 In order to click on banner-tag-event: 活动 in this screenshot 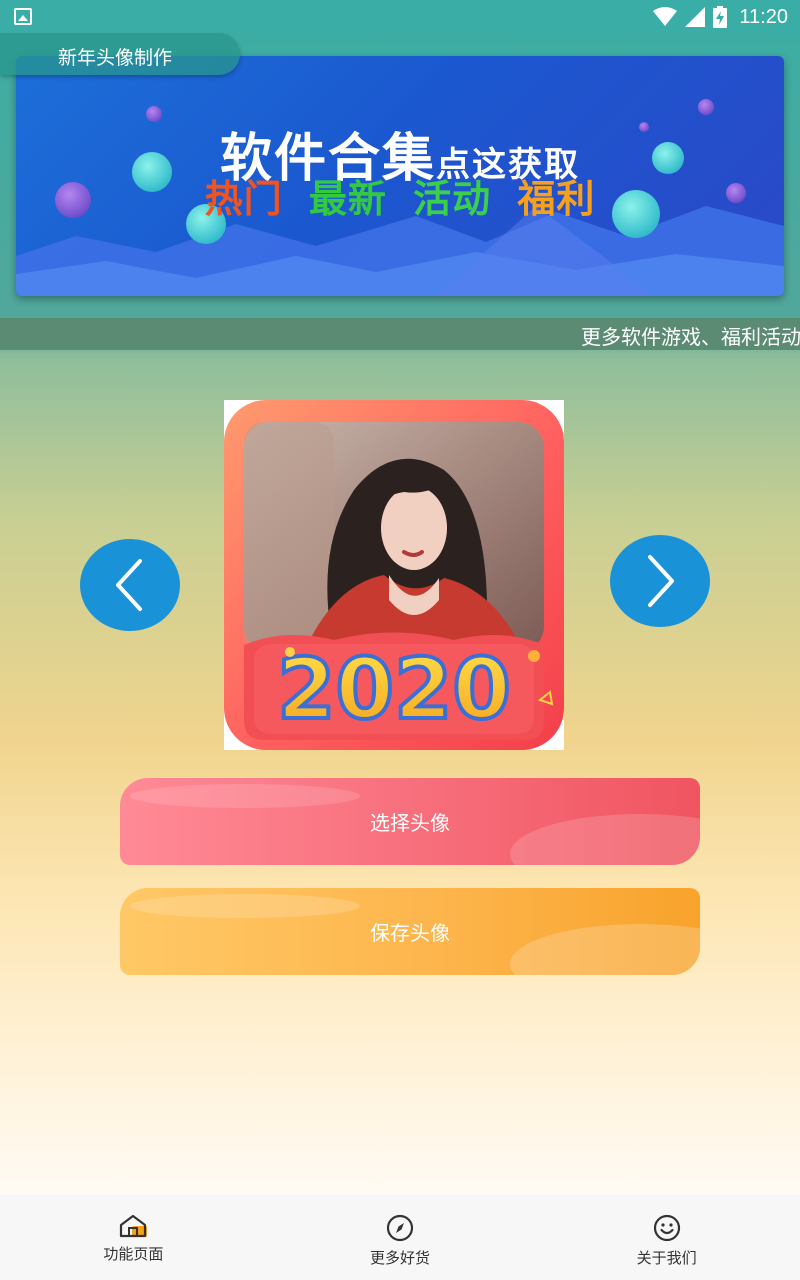, I will do `click(452, 199)`.